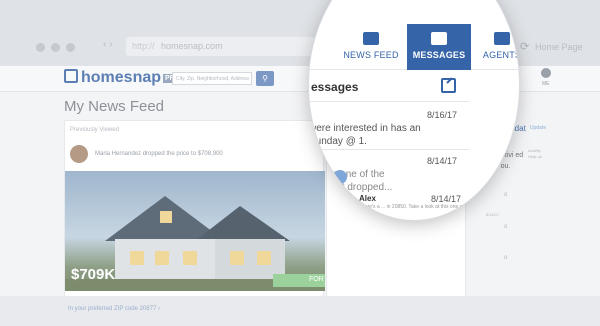 The image size is (600, 326). I want to click on tab-label: MESSAGES, so click(439, 55).